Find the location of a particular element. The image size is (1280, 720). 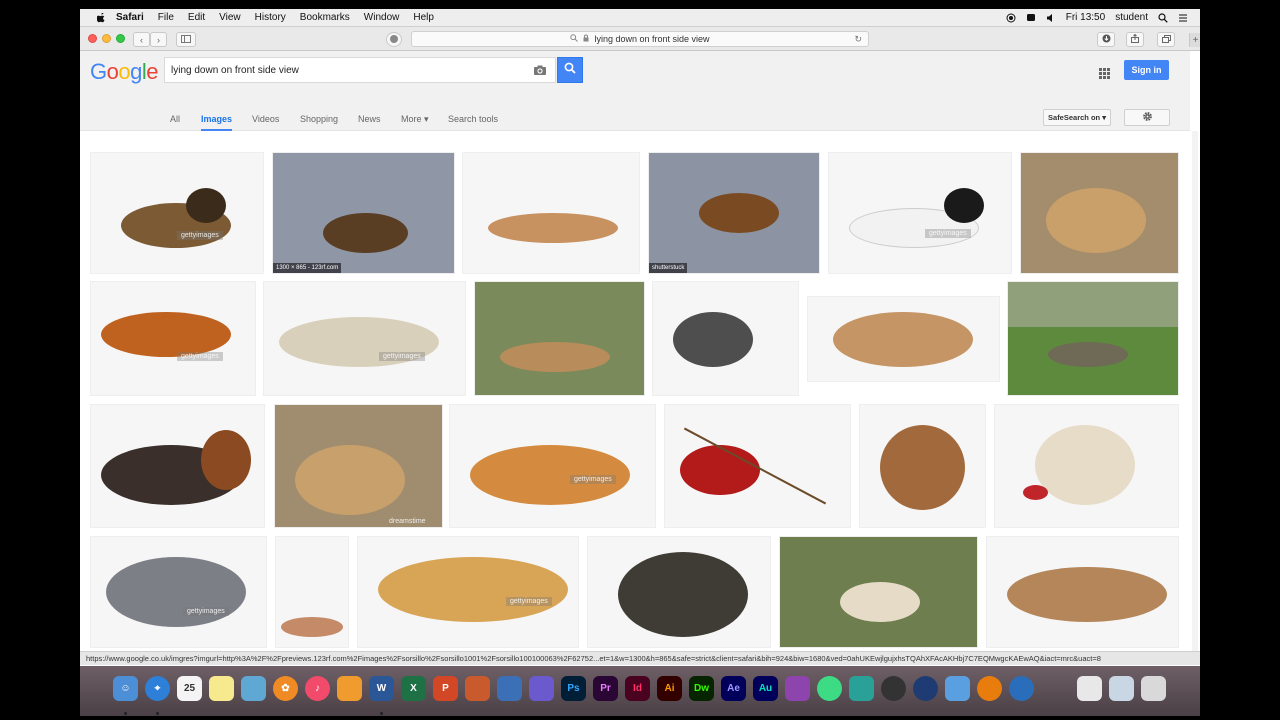

dreamweaver-icon: Dw is located at coordinates (701, 688).